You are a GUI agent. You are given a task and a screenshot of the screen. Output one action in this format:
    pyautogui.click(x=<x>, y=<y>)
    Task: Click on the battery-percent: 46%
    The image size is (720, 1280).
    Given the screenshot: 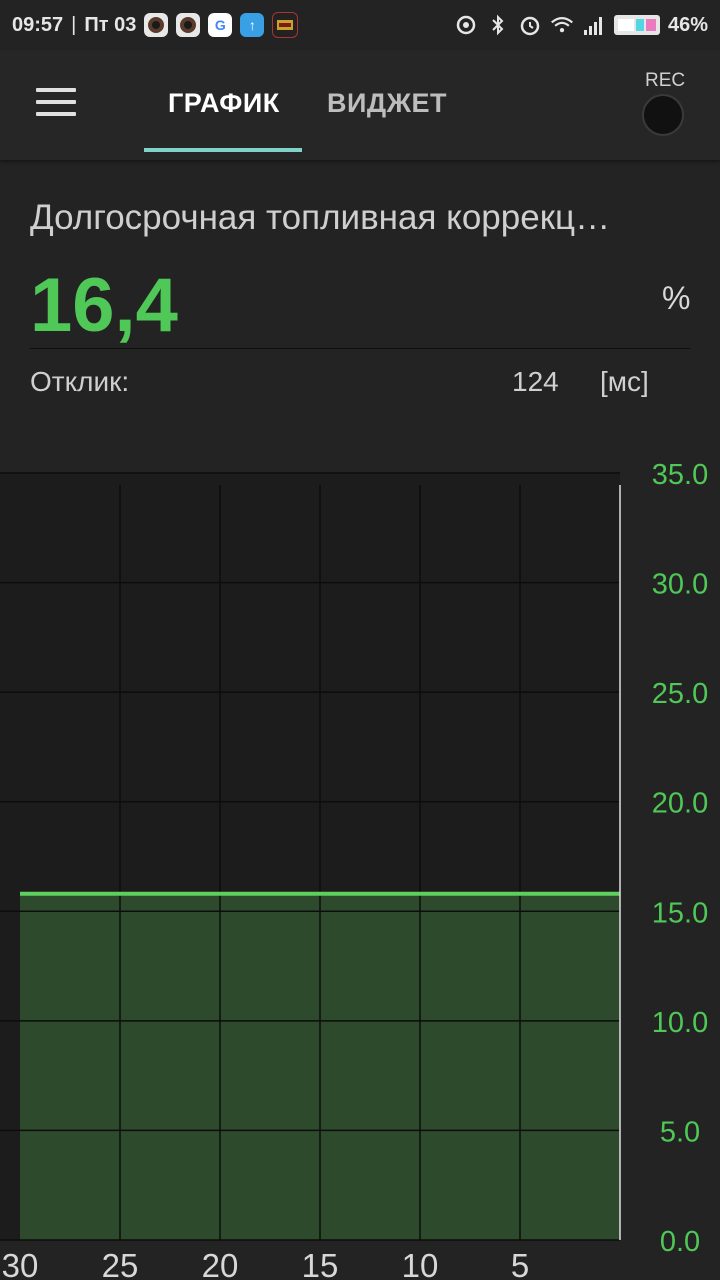 What is the action you would take?
    pyautogui.click(x=687, y=24)
    